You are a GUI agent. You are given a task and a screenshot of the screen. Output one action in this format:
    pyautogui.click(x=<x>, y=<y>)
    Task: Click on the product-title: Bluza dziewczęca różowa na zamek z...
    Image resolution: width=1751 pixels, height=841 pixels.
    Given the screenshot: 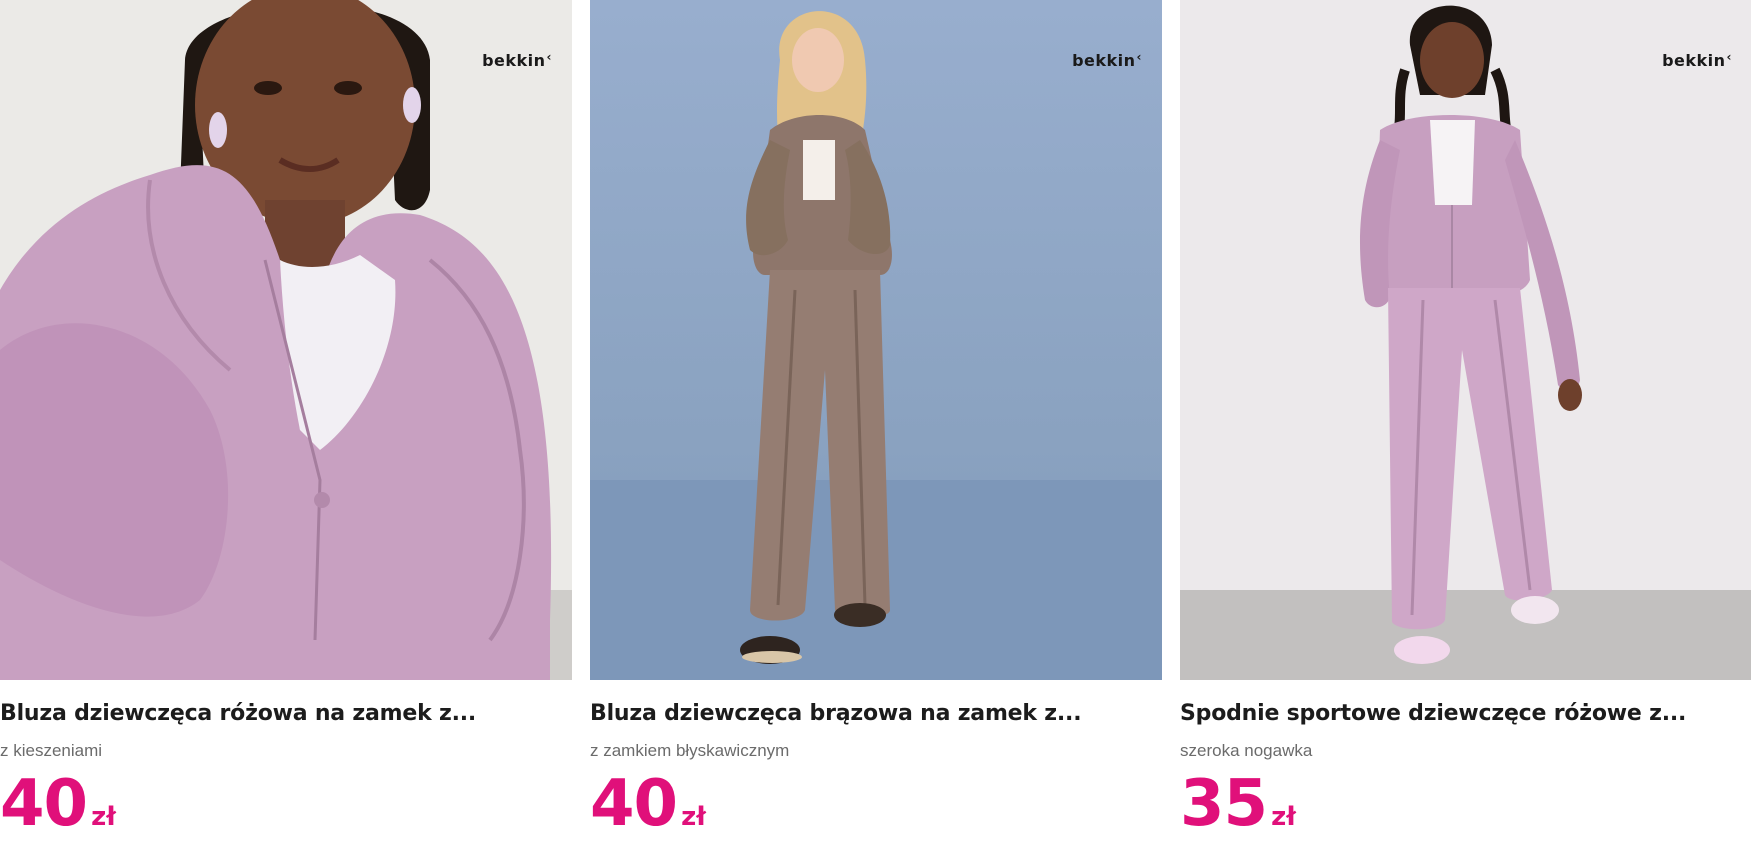 What is the action you would take?
    pyautogui.click(x=286, y=713)
    